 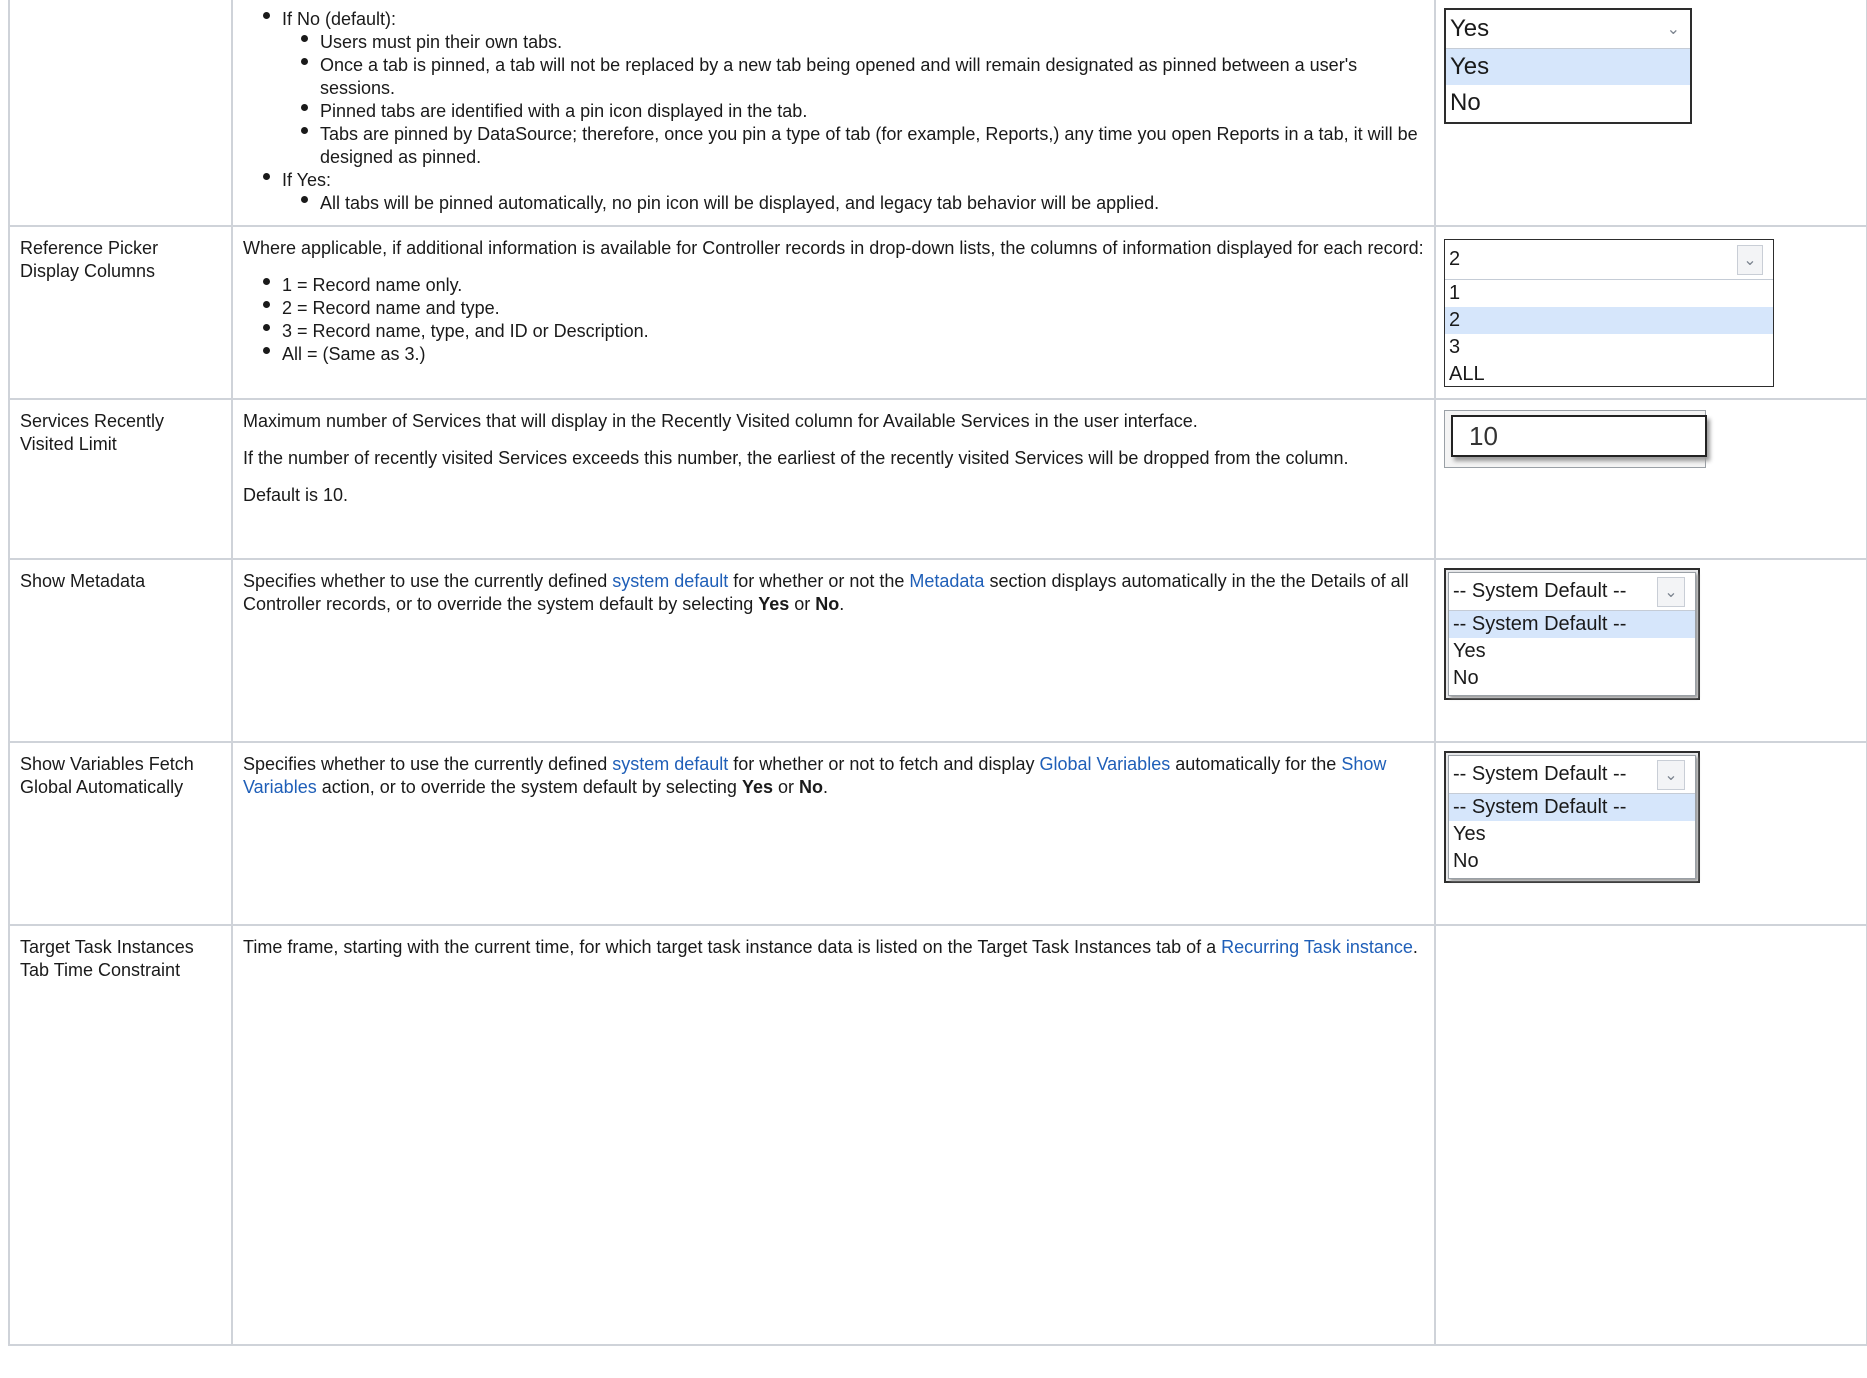 What do you see at coordinates (83, 581) in the screenshot?
I see `property-name: Show Metadata` at bounding box center [83, 581].